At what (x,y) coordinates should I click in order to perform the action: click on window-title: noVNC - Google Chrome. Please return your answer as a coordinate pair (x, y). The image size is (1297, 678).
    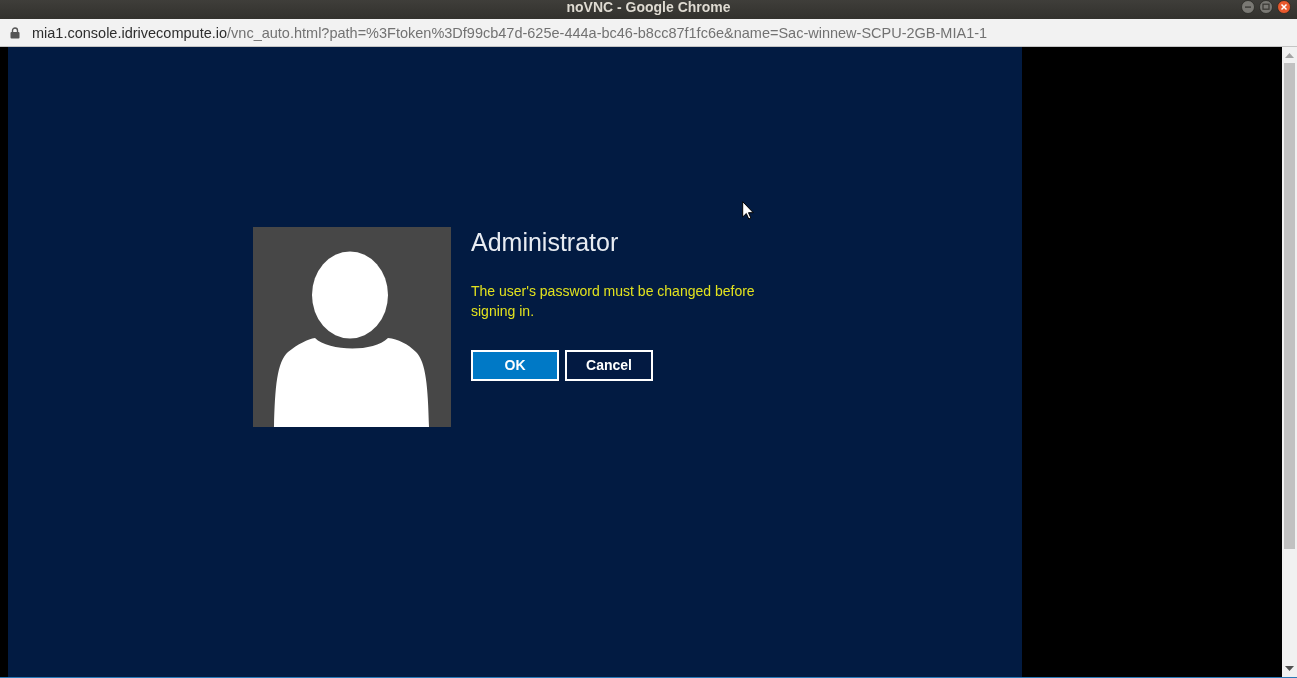
    Looking at the image, I should click on (648, 7).